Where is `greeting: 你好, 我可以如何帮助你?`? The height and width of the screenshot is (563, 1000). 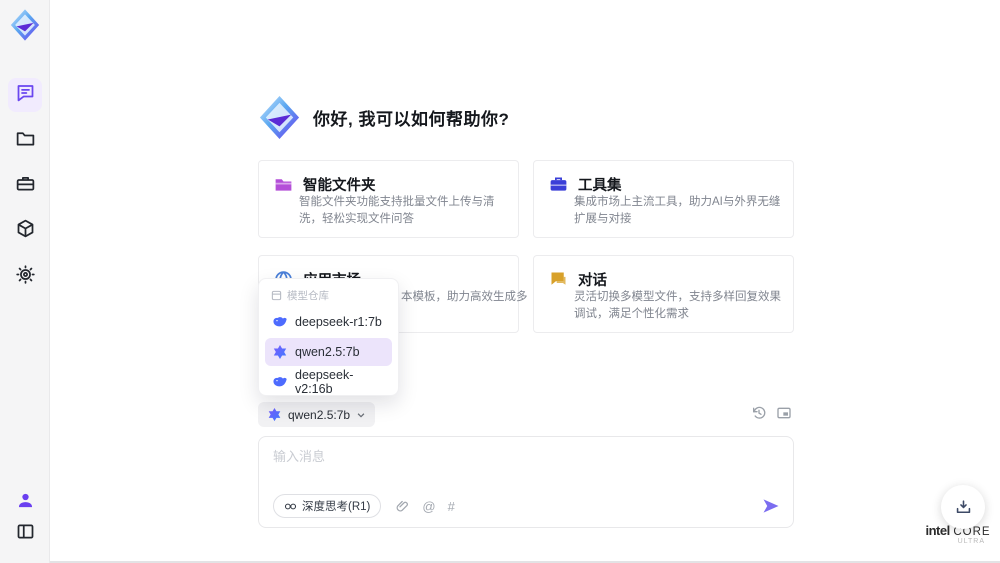
greeting: 你好, 我可以如何帮助你? is located at coordinates (382, 117).